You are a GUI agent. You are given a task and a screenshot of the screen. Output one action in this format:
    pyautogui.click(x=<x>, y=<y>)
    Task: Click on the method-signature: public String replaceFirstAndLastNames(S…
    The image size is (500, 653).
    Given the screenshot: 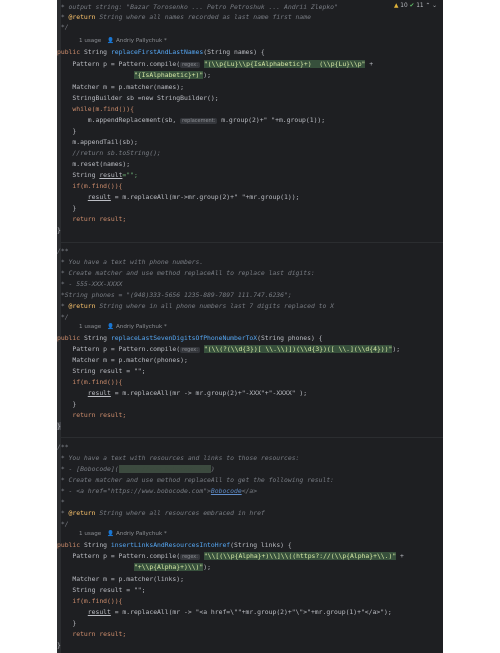 What is the action you would take?
    pyautogui.click(x=161, y=52)
    